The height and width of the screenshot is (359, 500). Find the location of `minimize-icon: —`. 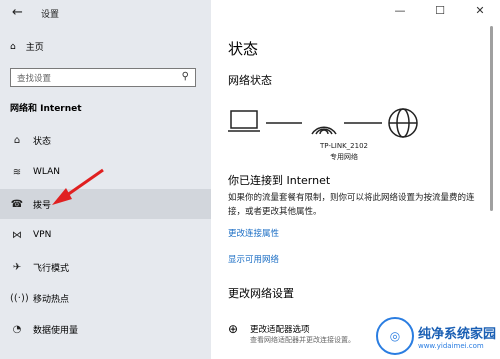

minimize-icon: — is located at coordinates (400, 11).